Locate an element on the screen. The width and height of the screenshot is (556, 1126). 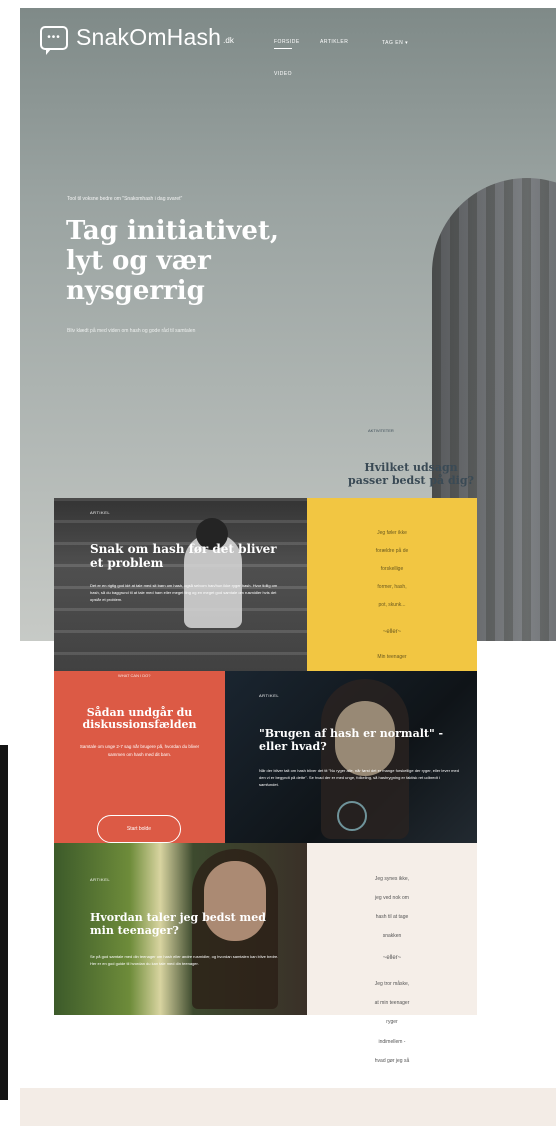
nav-item-artikler: ARTIKLER is located at coordinates (334, 42).